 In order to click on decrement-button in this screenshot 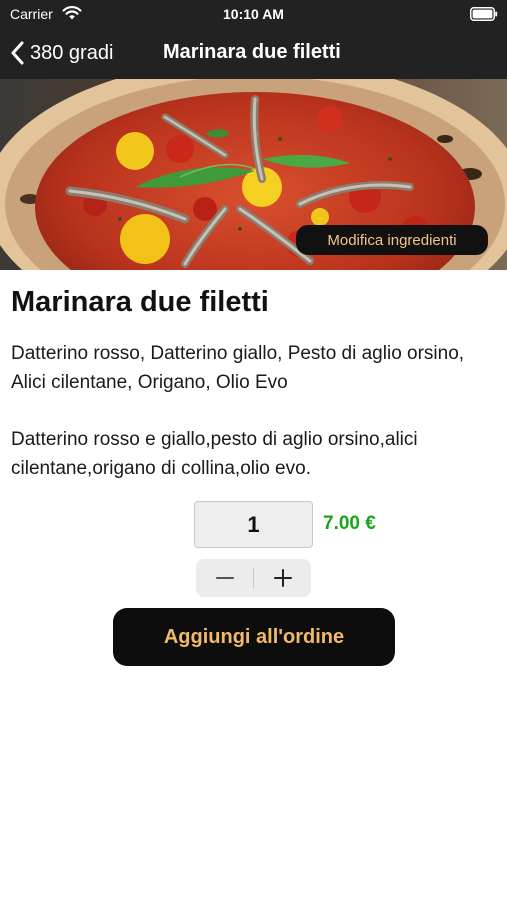, I will do `click(224, 578)`.